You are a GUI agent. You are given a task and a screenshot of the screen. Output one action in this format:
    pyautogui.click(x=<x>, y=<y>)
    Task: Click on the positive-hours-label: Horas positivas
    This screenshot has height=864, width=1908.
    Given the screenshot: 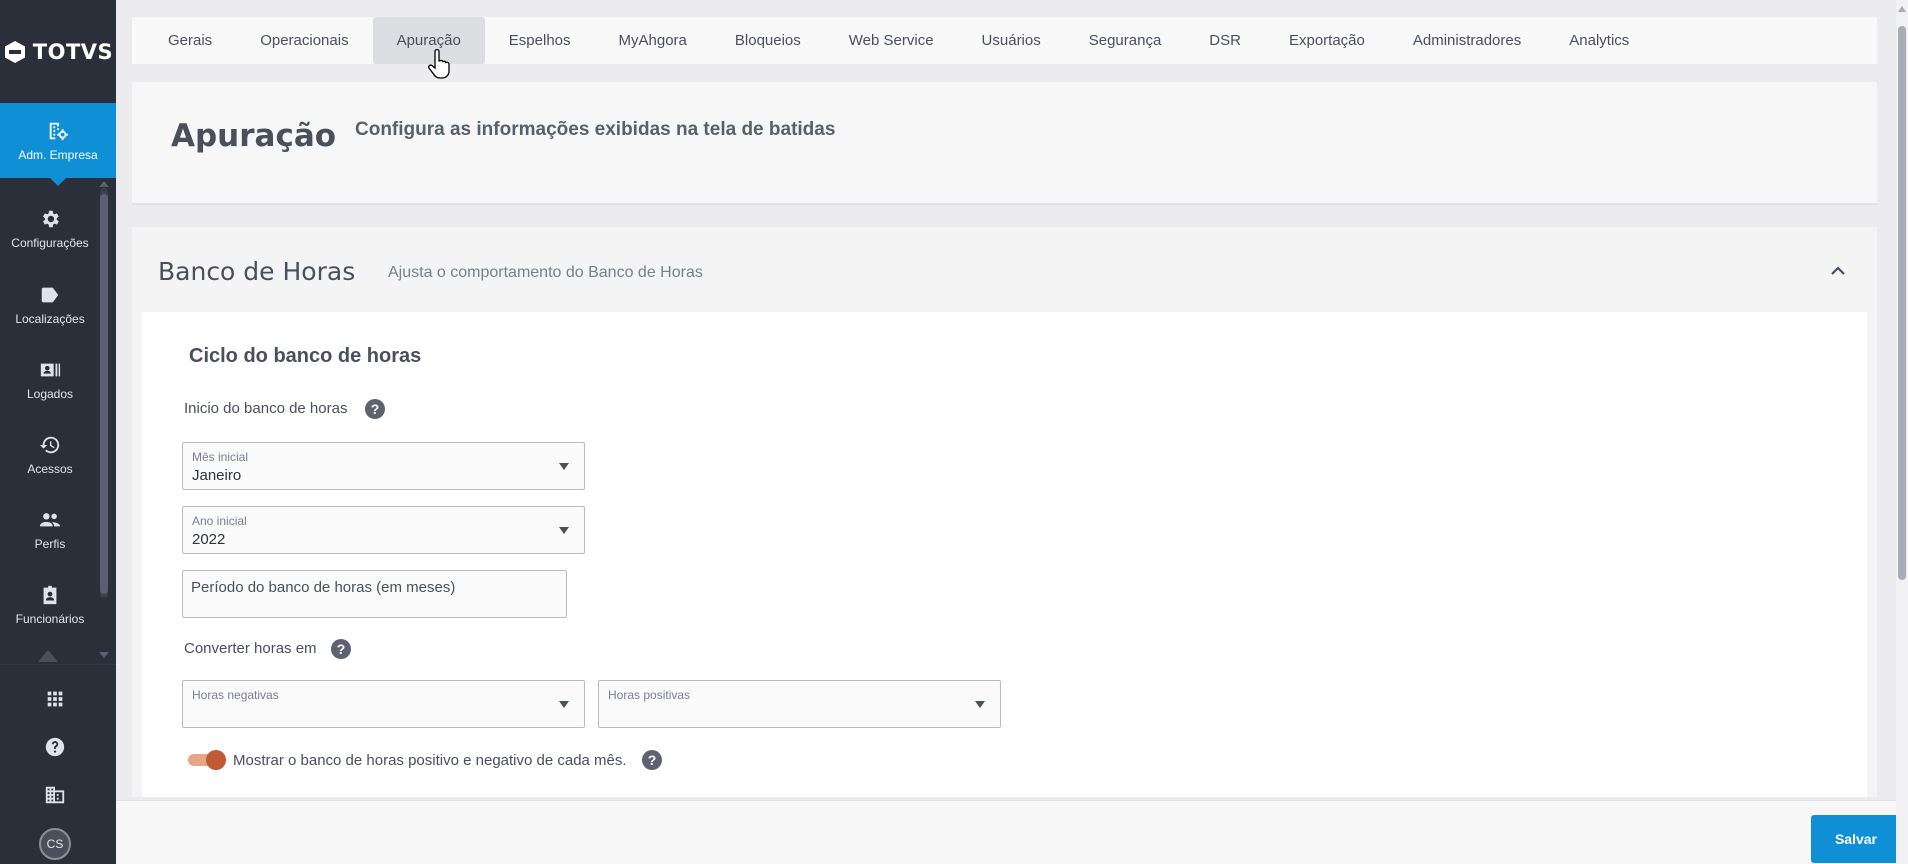 What is the action you would take?
    pyautogui.click(x=649, y=695)
    